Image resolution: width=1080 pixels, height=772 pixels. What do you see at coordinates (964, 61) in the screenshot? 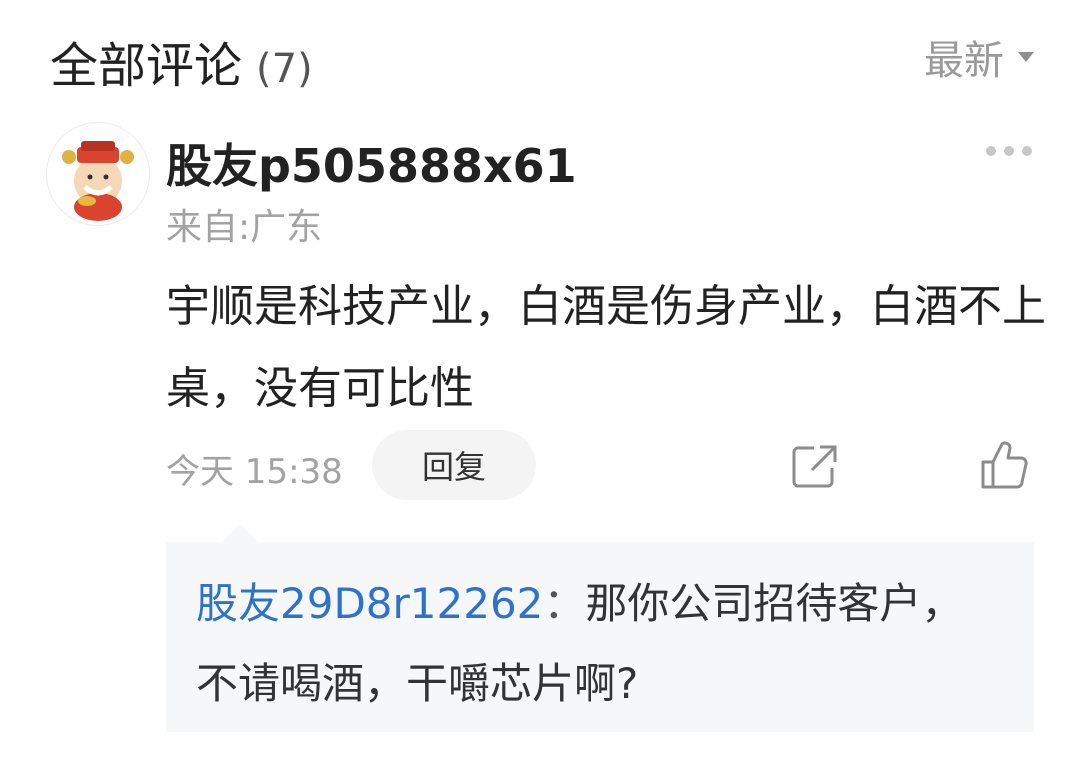
I see `sort-label: 最新` at bounding box center [964, 61].